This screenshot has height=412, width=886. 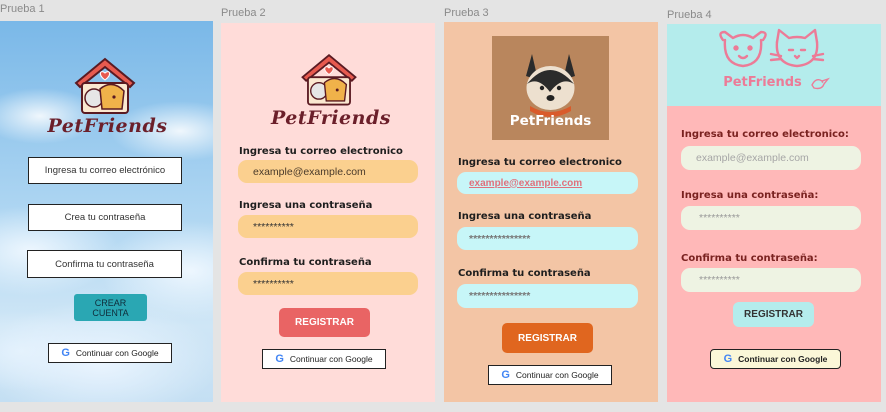 What do you see at coordinates (550, 88) in the screenshot?
I see `petfriends-logo: PetFriends` at bounding box center [550, 88].